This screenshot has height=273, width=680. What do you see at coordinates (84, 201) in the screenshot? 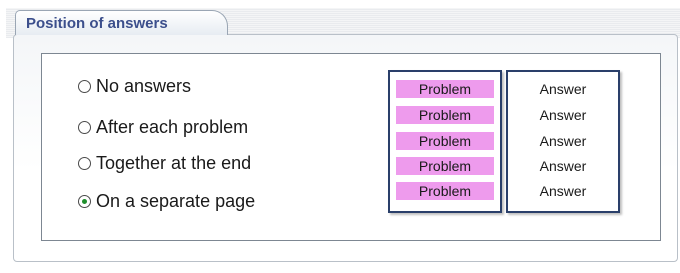
I see `radio-separate-page` at bounding box center [84, 201].